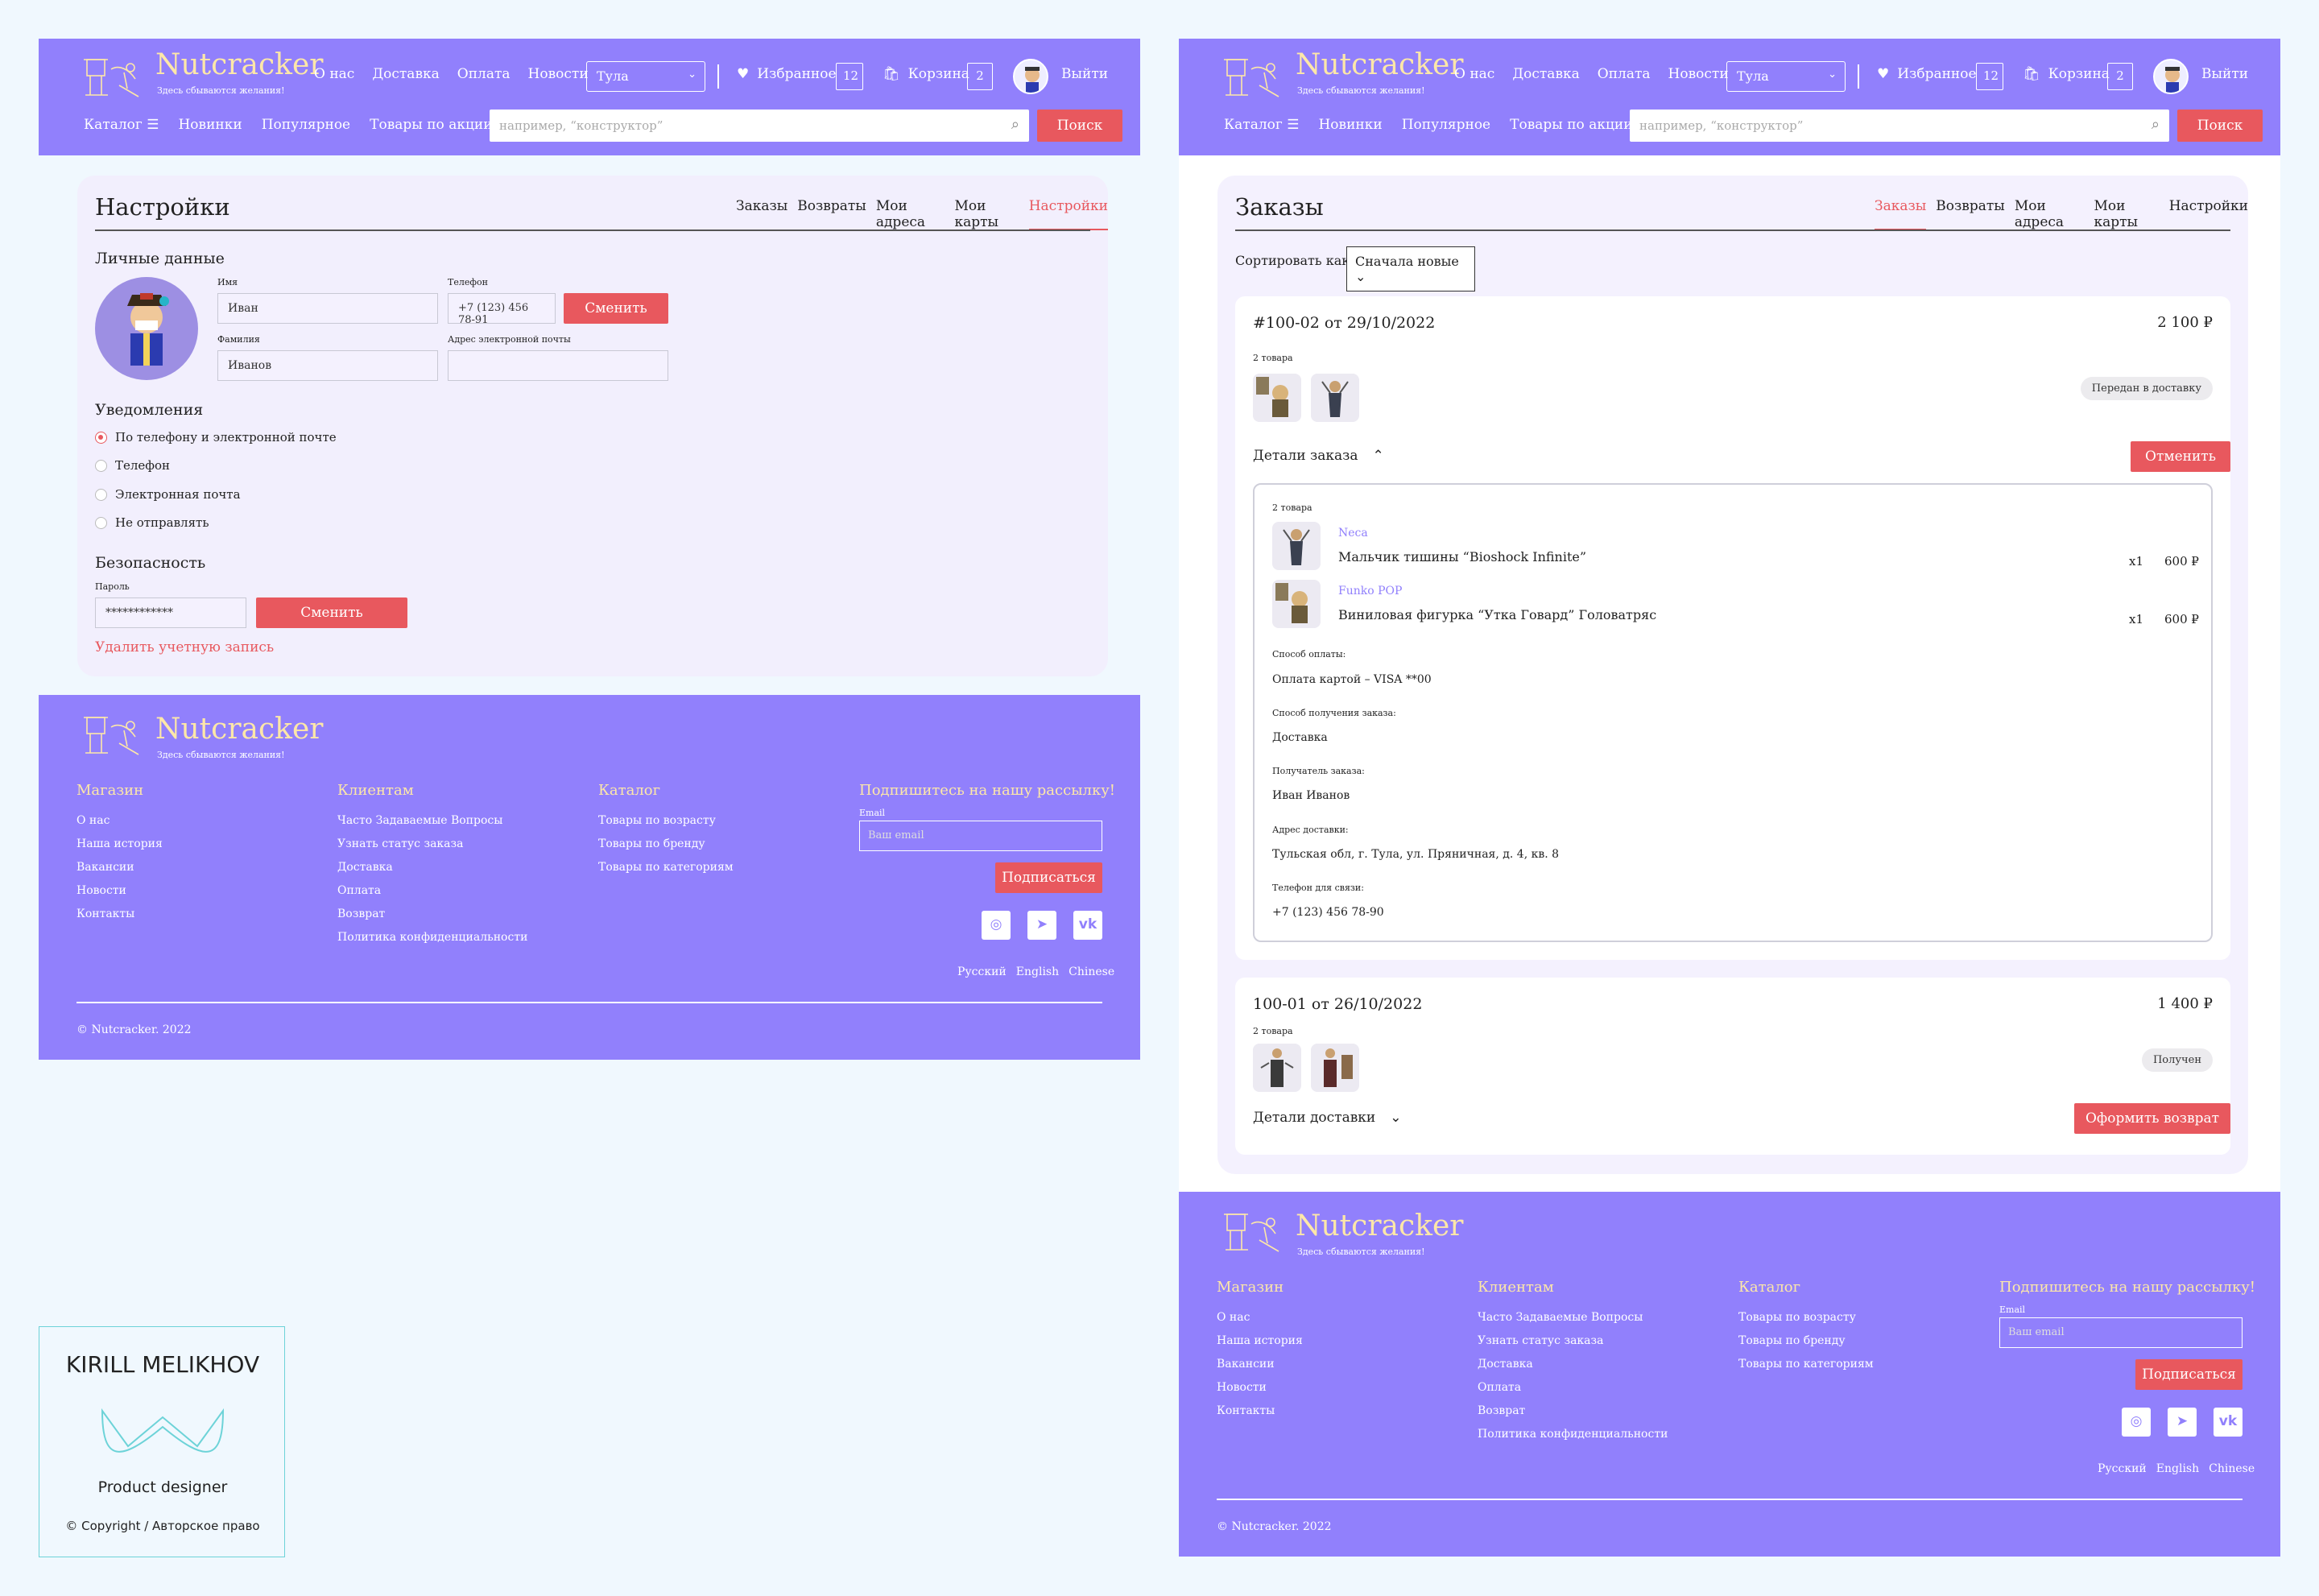 This screenshot has height=1596, width=2319. What do you see at coordinates (1318, 456) in the screenshot?
I see `order-details-toggle: Детали заказа ⌃` at bounding box center [1318, 456].